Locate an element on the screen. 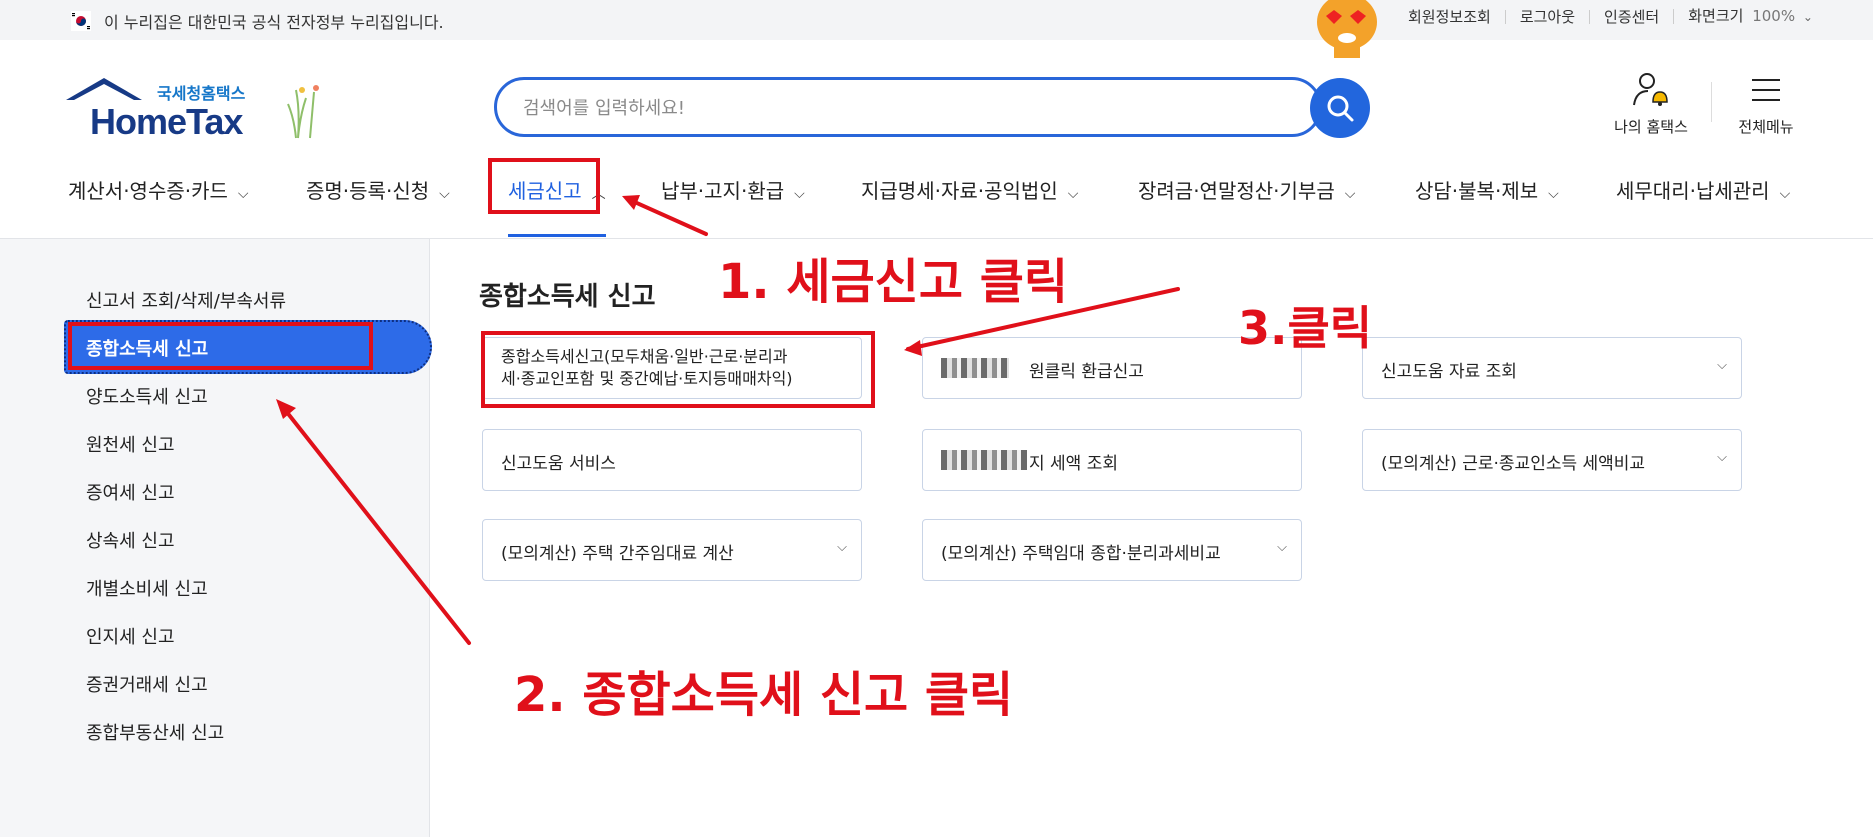 This screenshot has width=1873, height=837. zoom-level: 100% is located at coordinates (1774, 16).